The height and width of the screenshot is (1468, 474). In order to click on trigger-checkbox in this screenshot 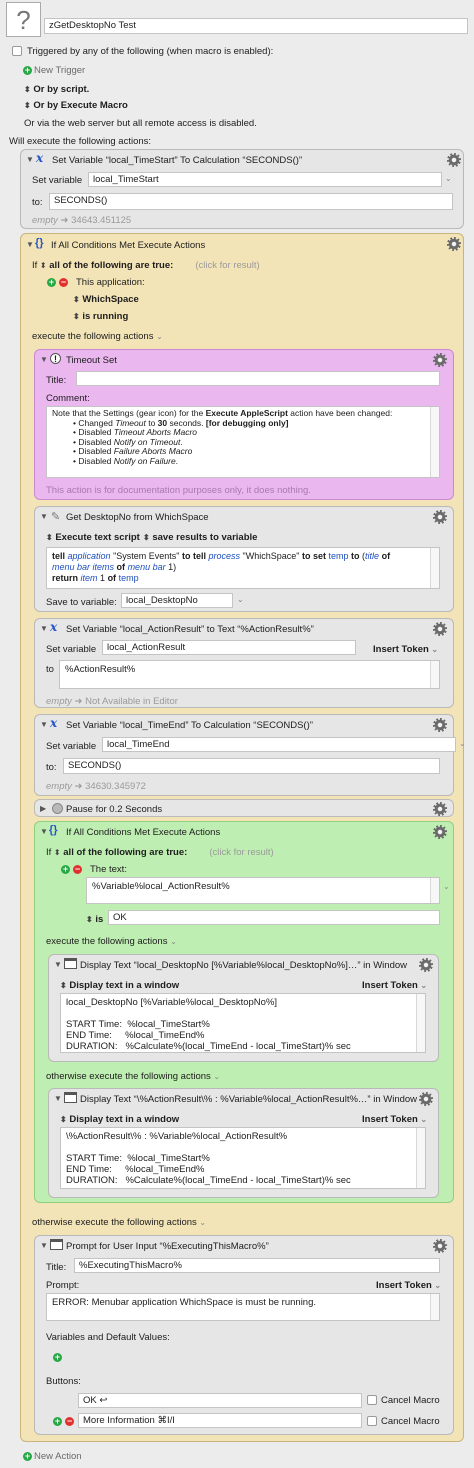, I will do `click(17, 51)`.